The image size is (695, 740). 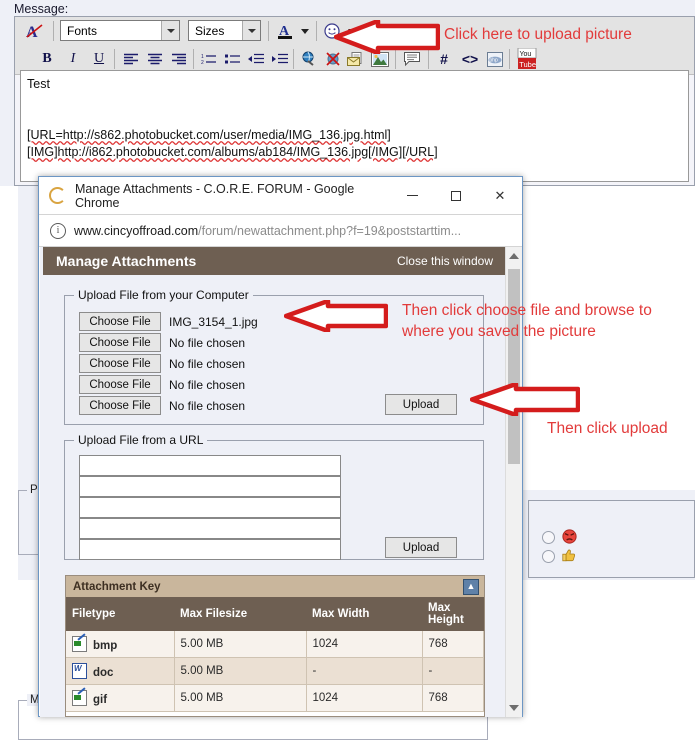 I want to click on info-icon: i, so click(x=58, y=230).